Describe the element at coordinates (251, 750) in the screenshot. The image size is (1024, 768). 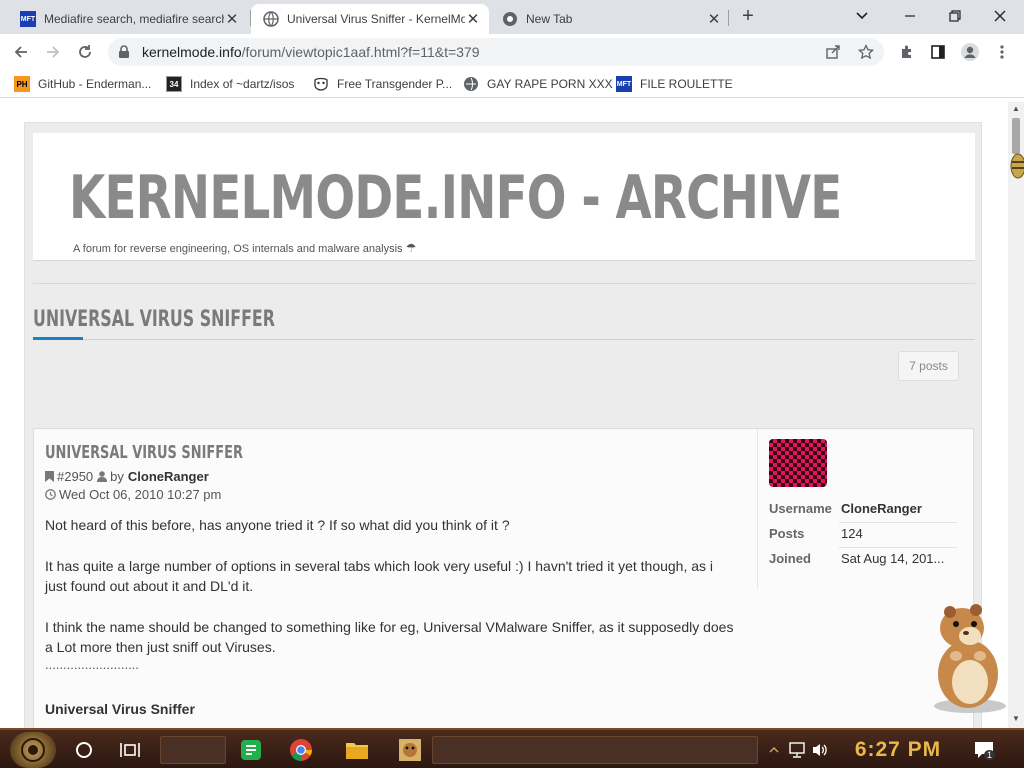
I see `notes-app-icon` at that location.